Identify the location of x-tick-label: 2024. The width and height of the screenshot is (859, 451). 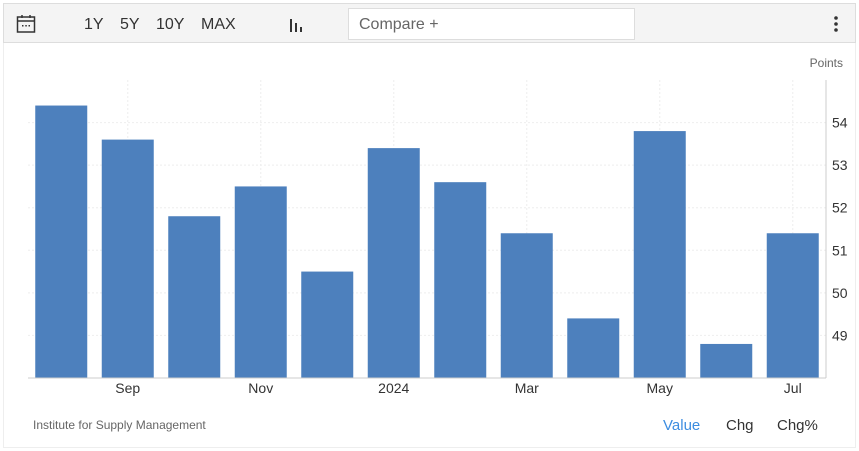
(393, 388).